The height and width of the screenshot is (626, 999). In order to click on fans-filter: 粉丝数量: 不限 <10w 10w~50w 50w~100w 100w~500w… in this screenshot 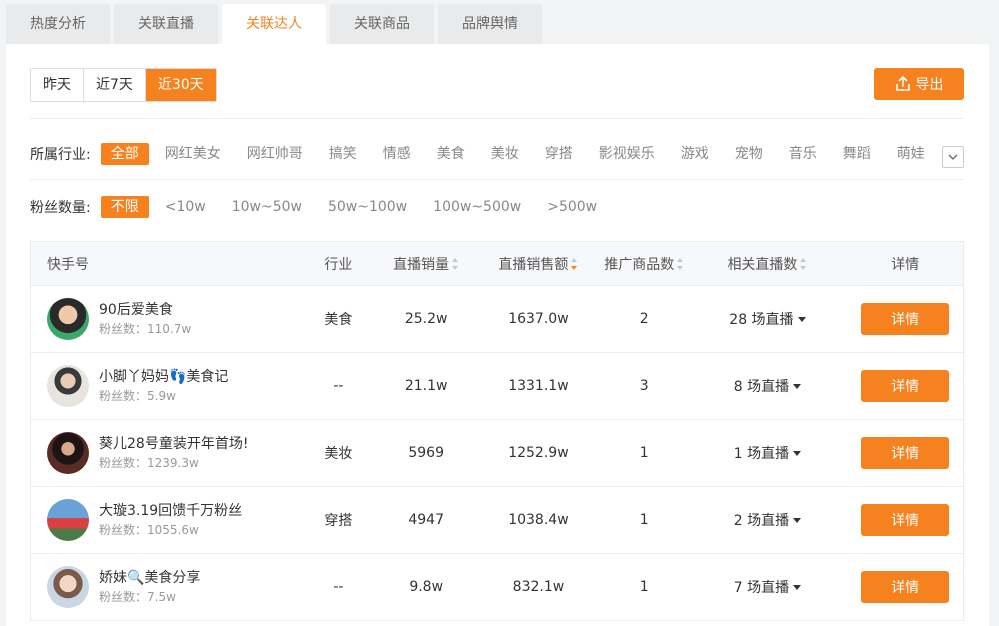, I will do `click(321, 207)`.